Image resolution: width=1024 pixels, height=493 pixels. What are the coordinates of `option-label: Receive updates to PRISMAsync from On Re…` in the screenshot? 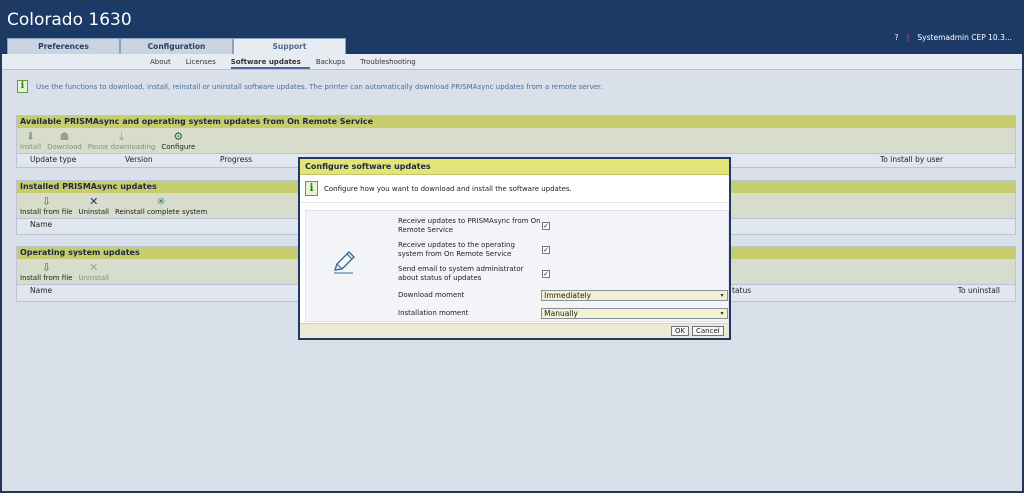 It's located at (469, 225).